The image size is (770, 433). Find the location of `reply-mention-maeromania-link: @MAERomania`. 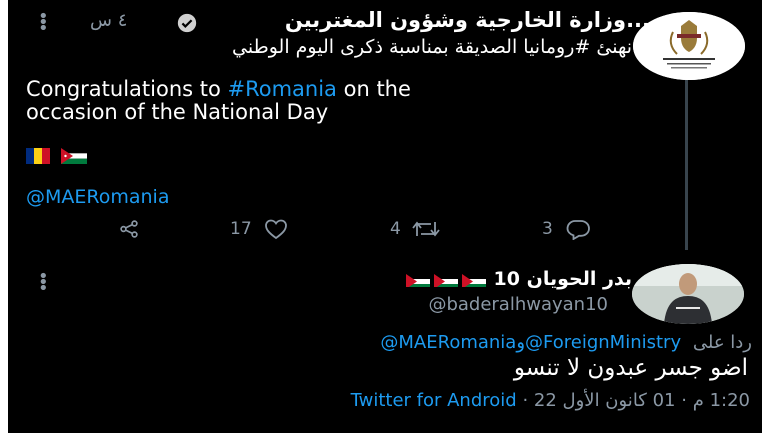

reply-mention-maeromania-link: @MAERomania is located at coordinates (448, 342).